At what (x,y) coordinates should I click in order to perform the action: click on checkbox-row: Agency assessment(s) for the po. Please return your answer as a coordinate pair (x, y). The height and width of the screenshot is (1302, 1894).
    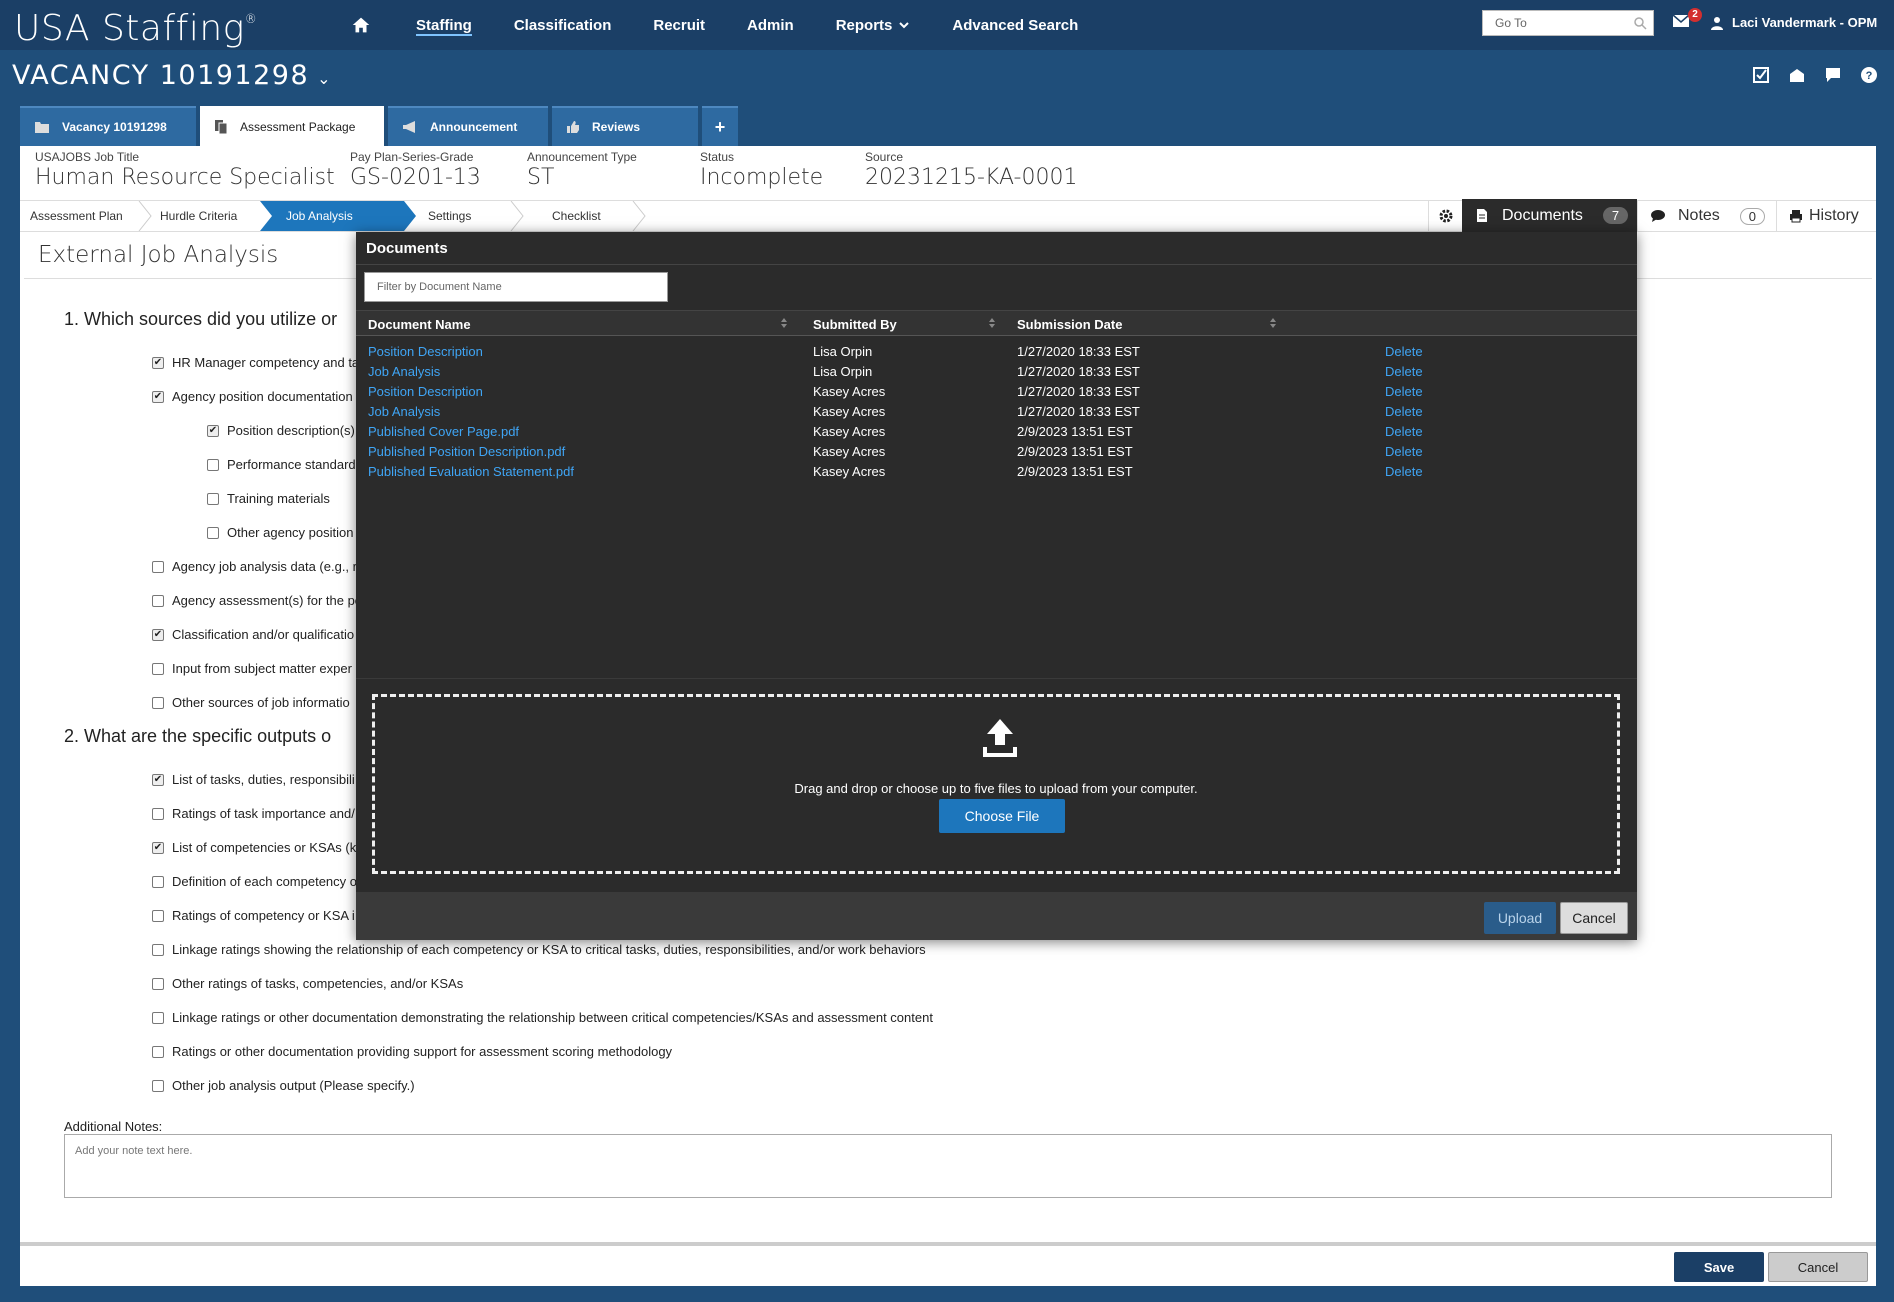
    Looking at the image, I should click on (257, 600).